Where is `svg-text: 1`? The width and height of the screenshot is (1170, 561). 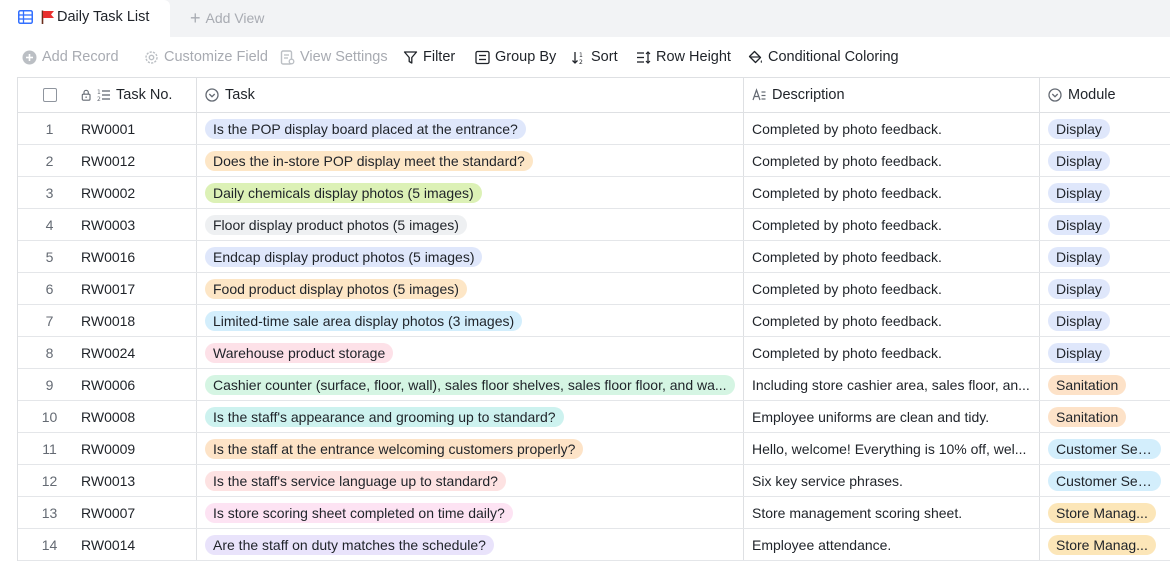 svg-text: 1 is located at coordinates (99, 92).